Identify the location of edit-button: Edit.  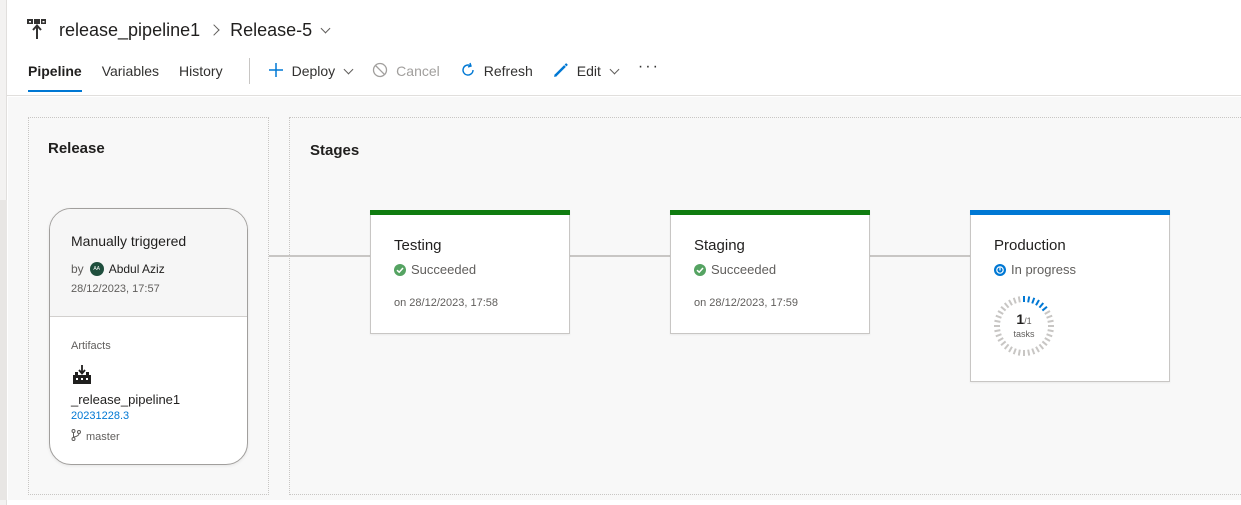
(586, 71).